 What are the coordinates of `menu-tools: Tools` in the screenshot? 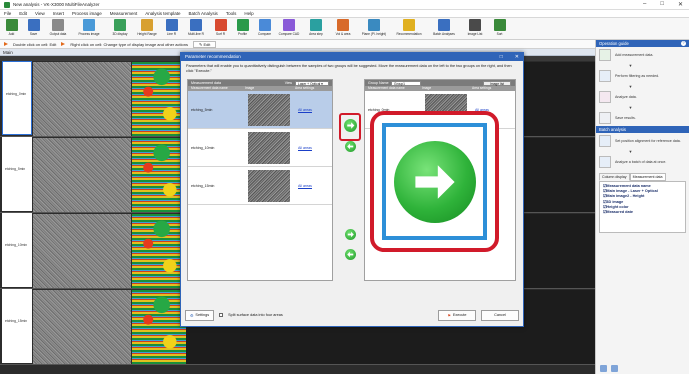 It's located at (231, 13).